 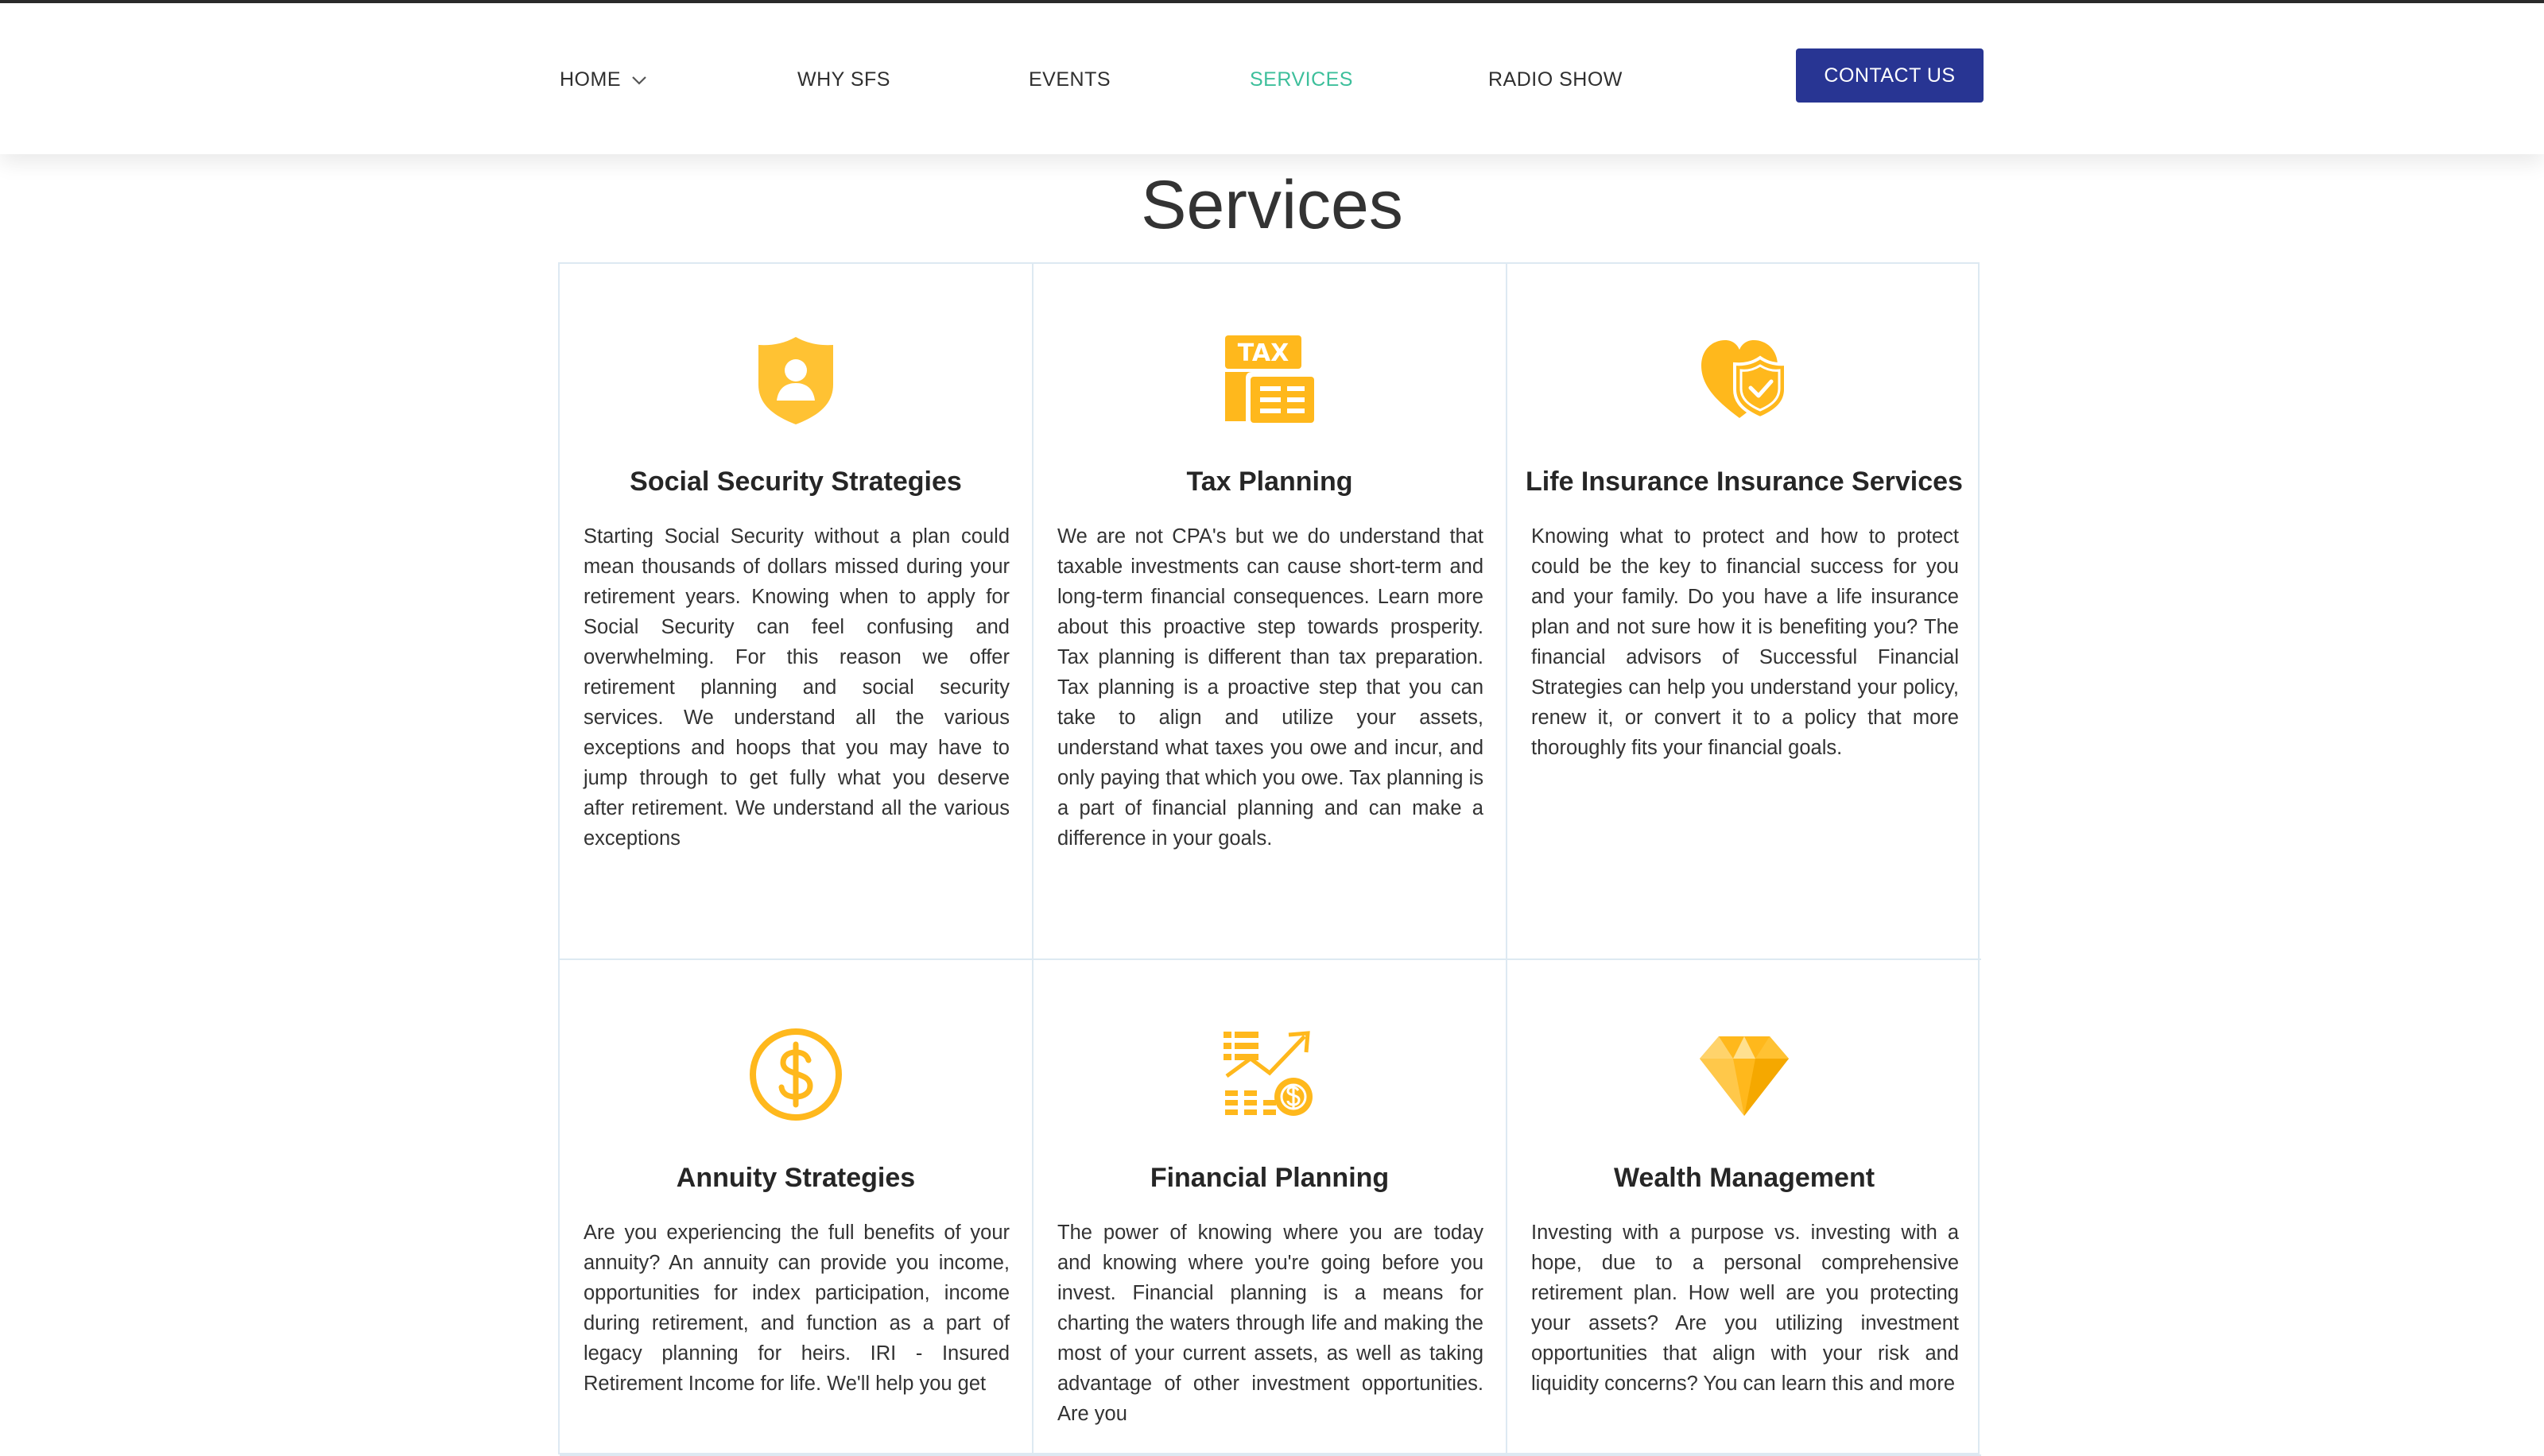 What do you see at coordinates (1744, 1076) in the screenshot?
I see `diamond-icon` at bounding box center [1744, 1076].